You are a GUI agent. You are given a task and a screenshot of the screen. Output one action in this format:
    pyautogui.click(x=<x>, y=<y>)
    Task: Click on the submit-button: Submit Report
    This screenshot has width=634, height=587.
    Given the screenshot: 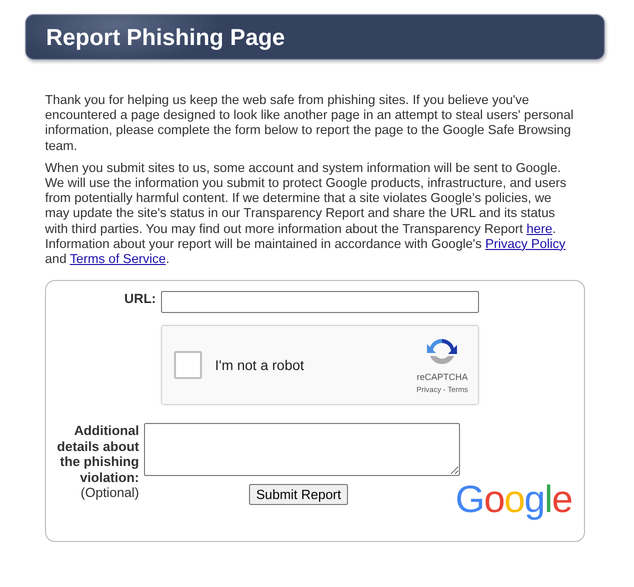 What is the action you would take?
    pyautogui.click(x=298, y=495)
    